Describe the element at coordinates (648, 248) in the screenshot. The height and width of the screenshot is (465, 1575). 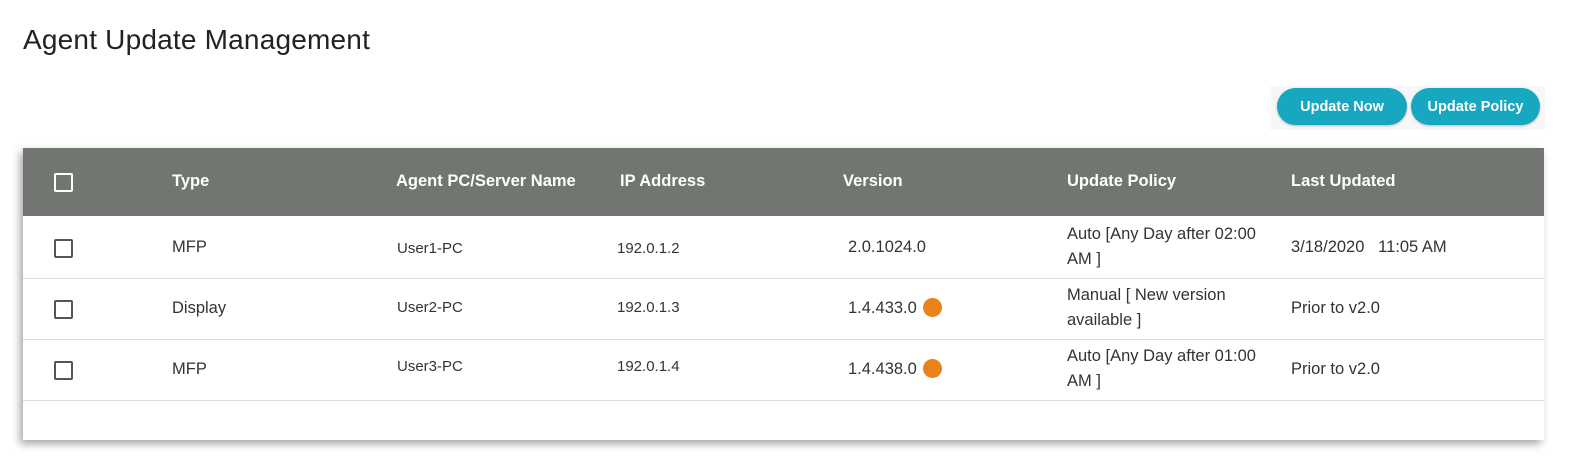
I see `ip-cell: 192.0.1.2` at that location.